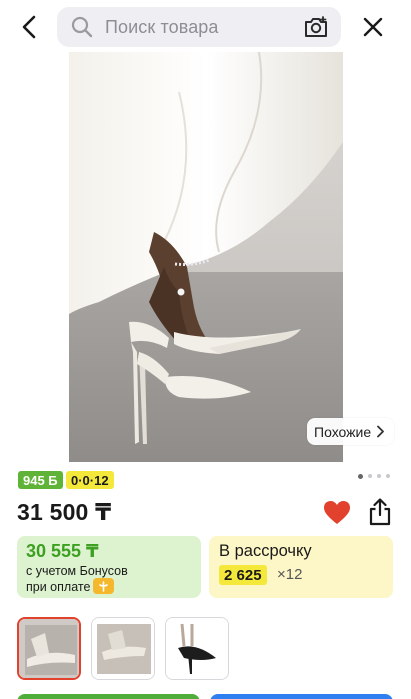 The width and height of the screenshot is (411, 699). What do you see at coordinates (290, 574) in the screenshot?
I see `installment-months: ×12` at bounding box center [290, 574].